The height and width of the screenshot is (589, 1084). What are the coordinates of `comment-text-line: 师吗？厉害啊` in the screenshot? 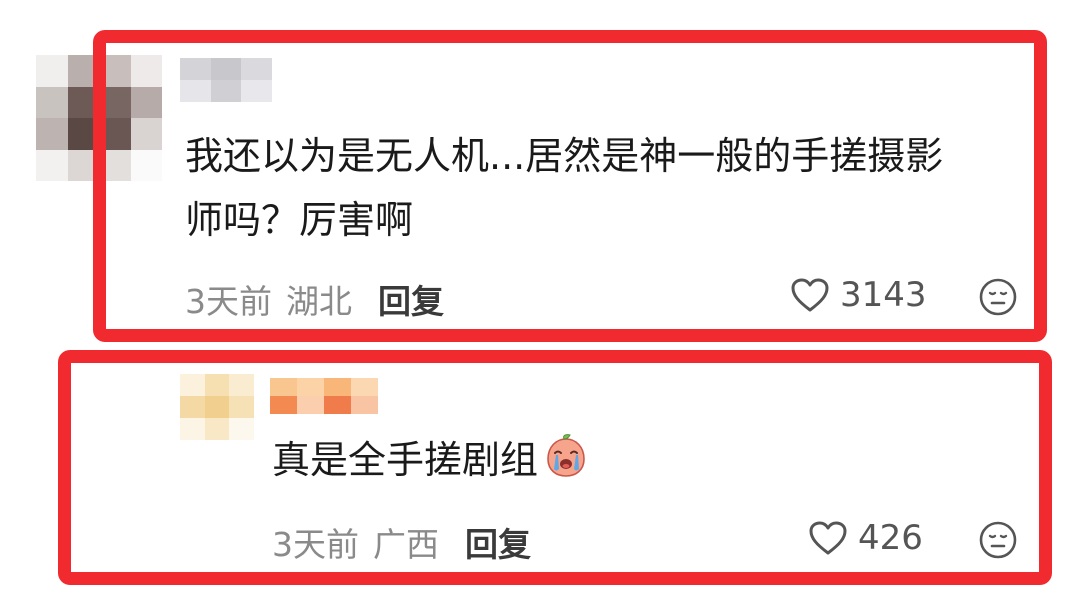 It's located at (299, 220).